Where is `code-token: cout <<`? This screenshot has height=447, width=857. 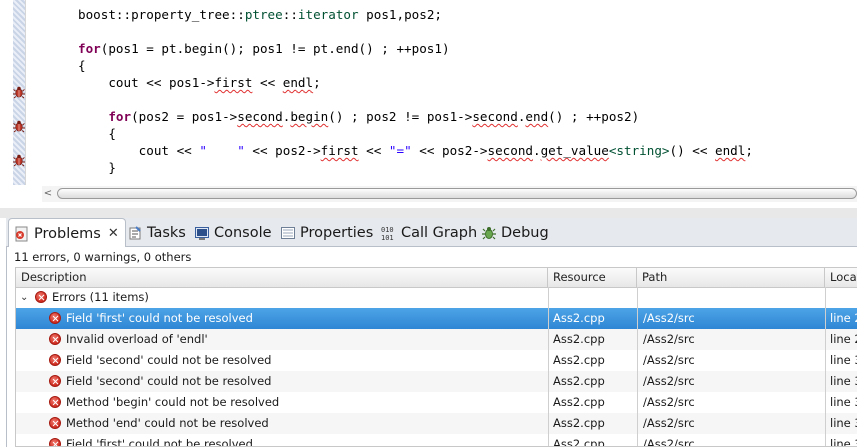
code-token: cout << is located at coordinates (139, 150).